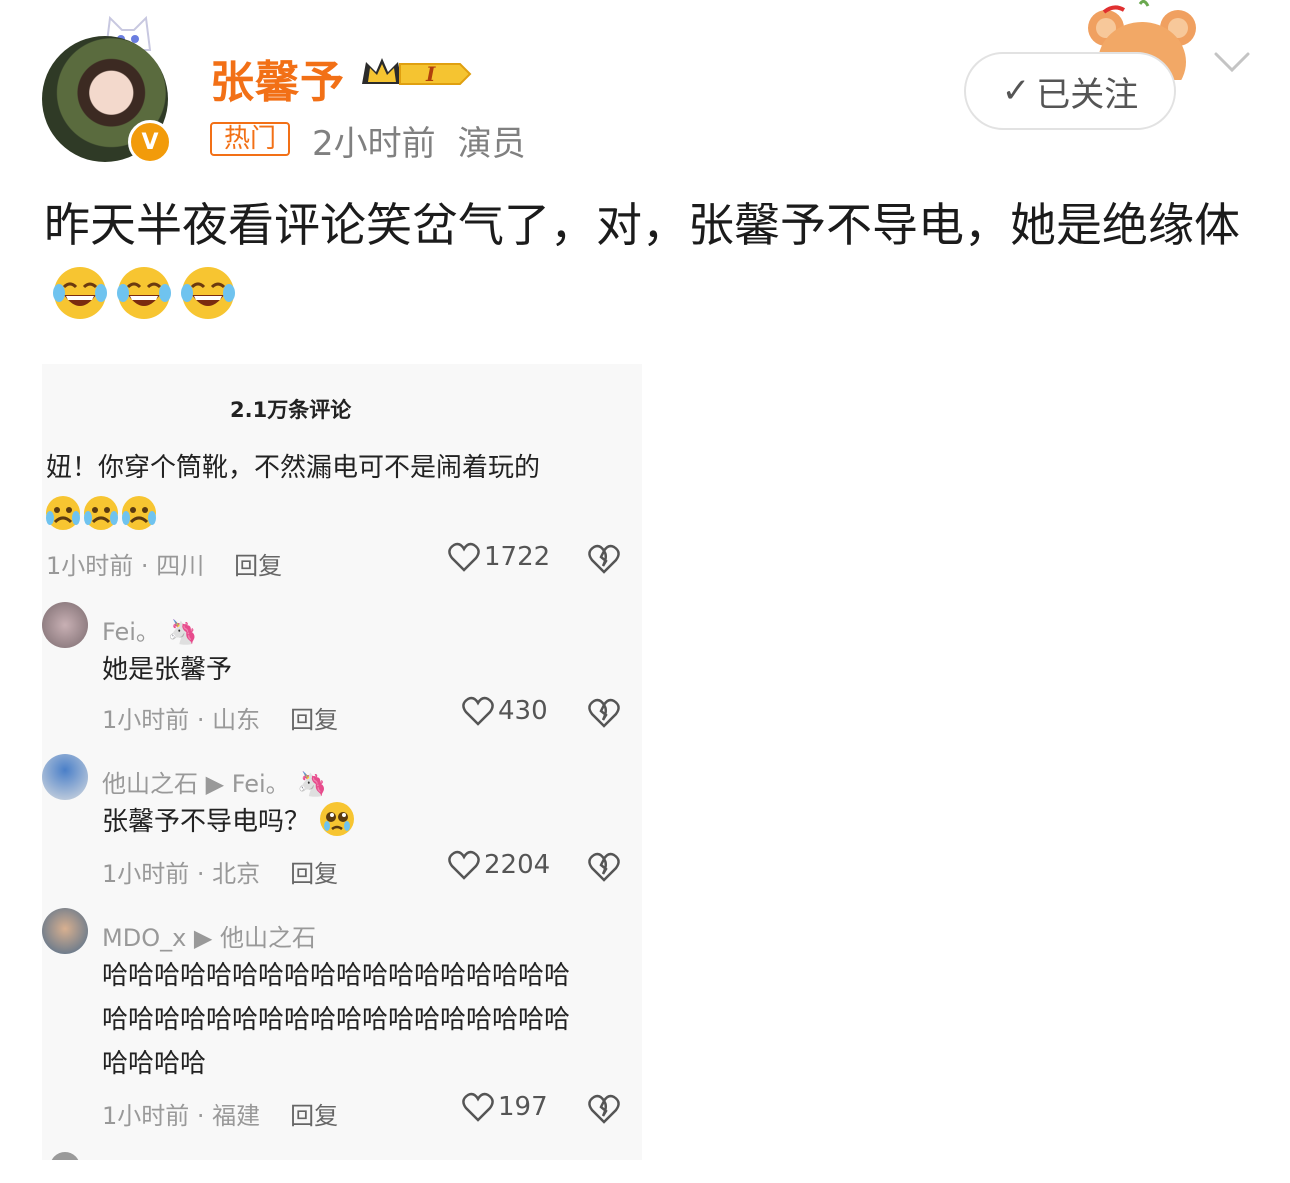 This screenshot has width=1290, height=1183. I want to click on commenter-name: 他山之石 ▶ Fei。 🦄, so click(214, 781).